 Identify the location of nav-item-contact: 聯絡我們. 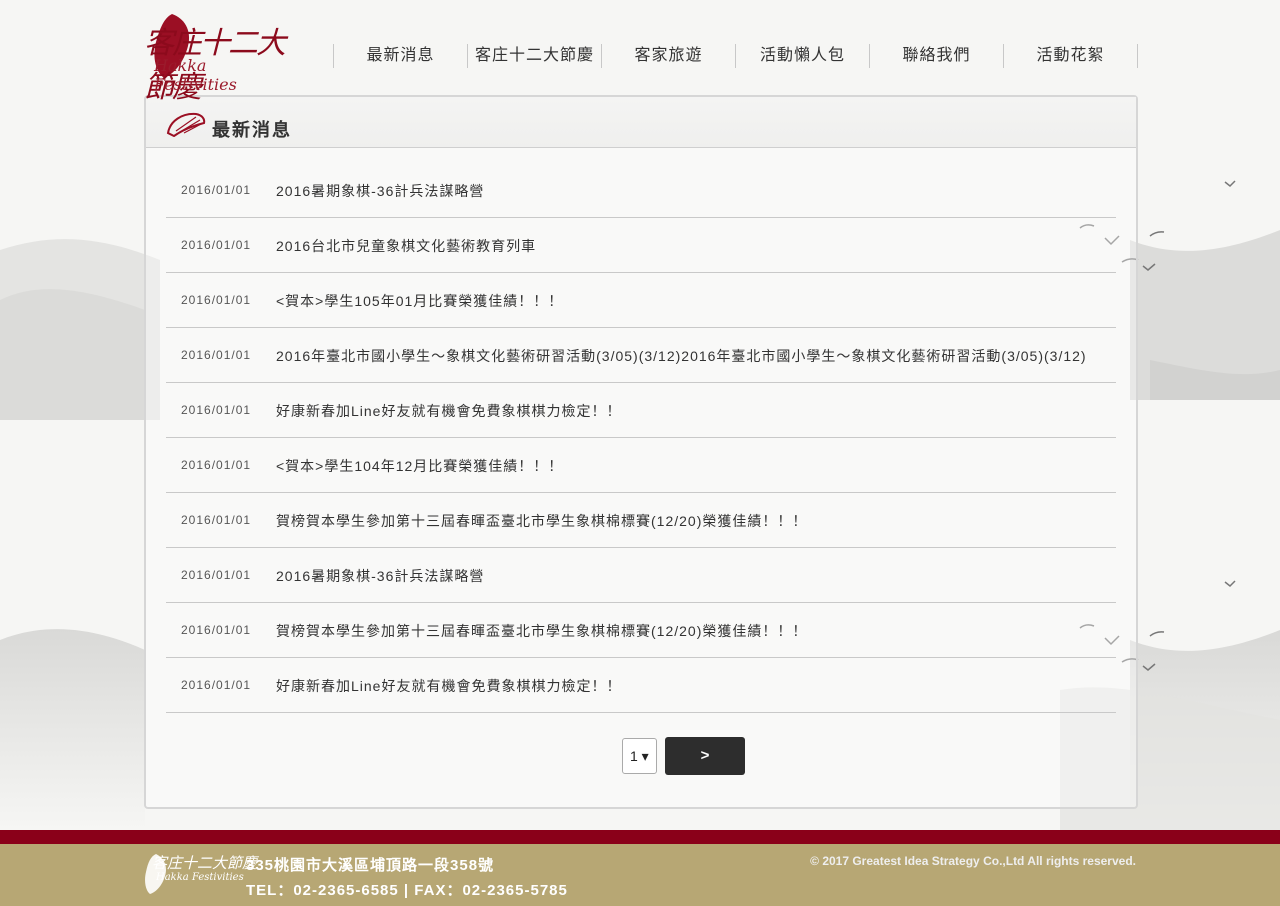
(936, 56).